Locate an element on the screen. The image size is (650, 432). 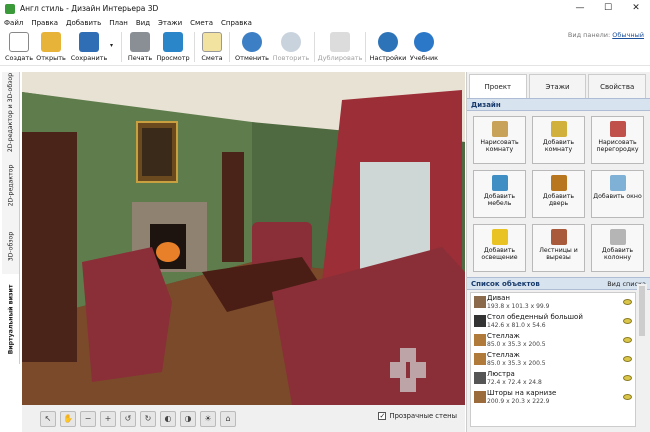
settings-button: Настройки is located at coordinates (388, 47).